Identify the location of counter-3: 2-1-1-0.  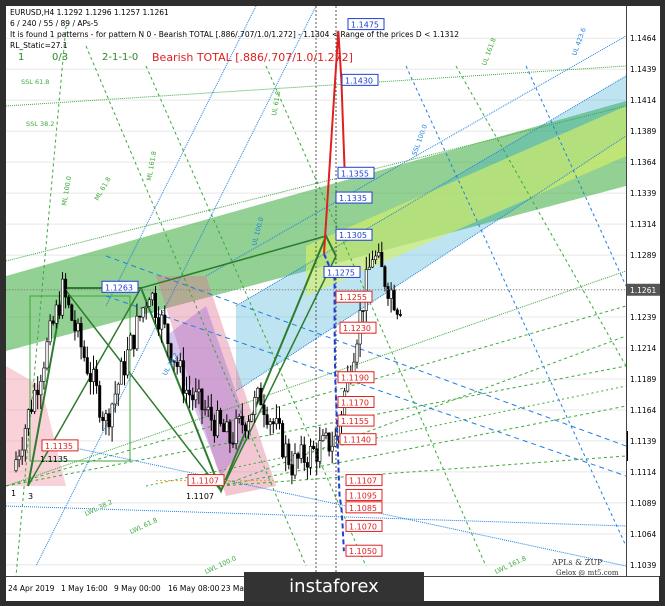
(120, 57).